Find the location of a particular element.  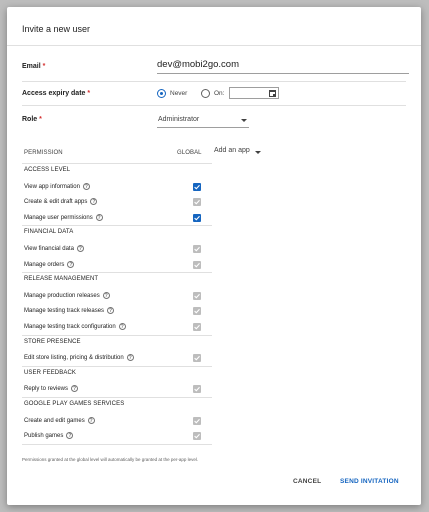

permission-label: Create & edit draft apps is located at coordinates (56, 202).